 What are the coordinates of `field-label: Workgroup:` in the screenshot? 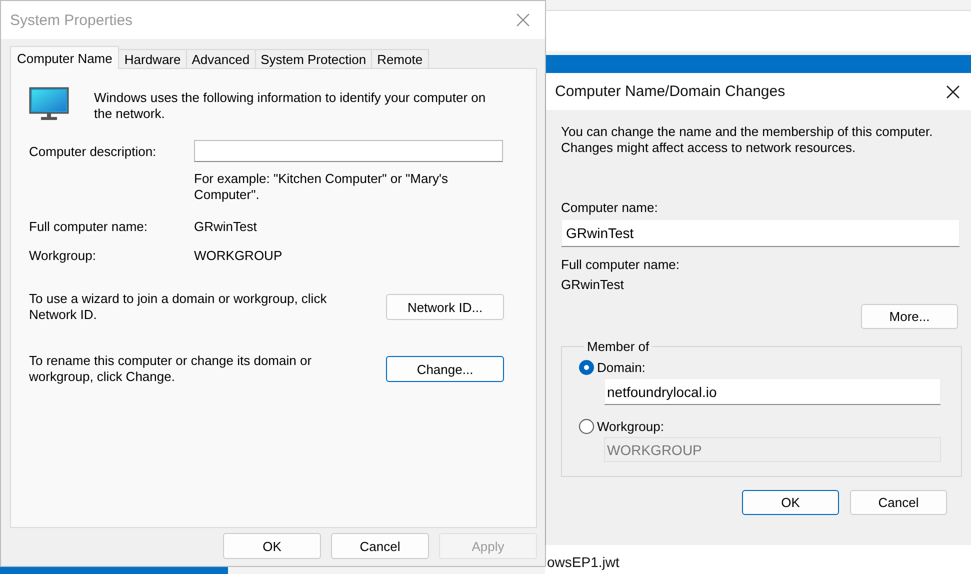 It's located at (63, 255).